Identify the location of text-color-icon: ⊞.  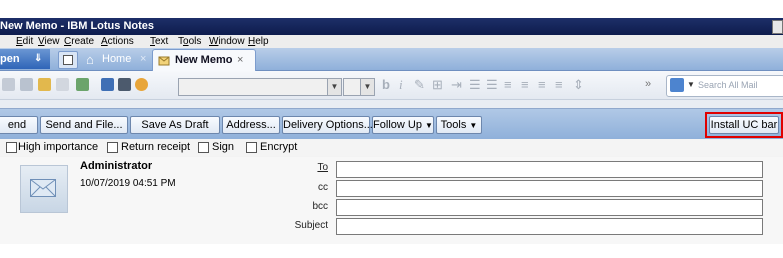
(437, 85).